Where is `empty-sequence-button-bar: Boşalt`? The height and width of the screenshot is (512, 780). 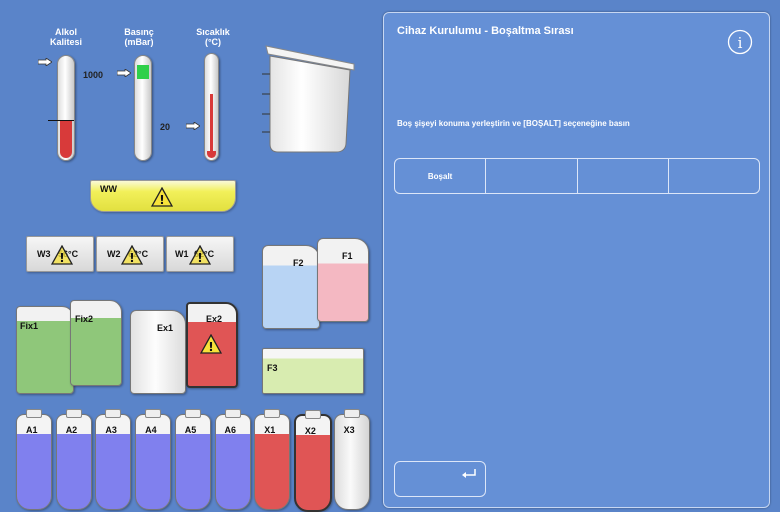
empty-sequence-button-bar: Boşalt is located at coordinates (577, 176).